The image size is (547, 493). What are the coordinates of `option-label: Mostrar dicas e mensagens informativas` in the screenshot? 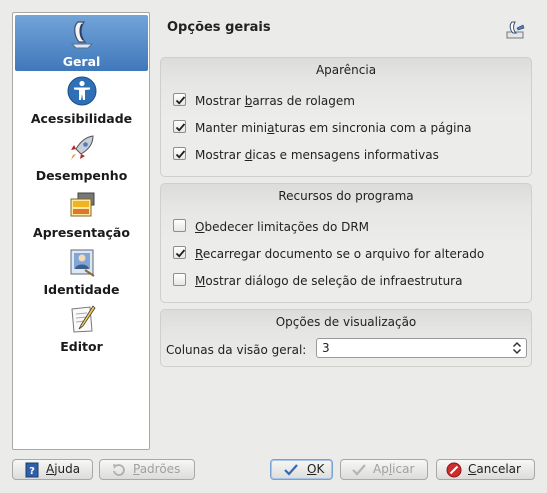 It's located at (317, 155).